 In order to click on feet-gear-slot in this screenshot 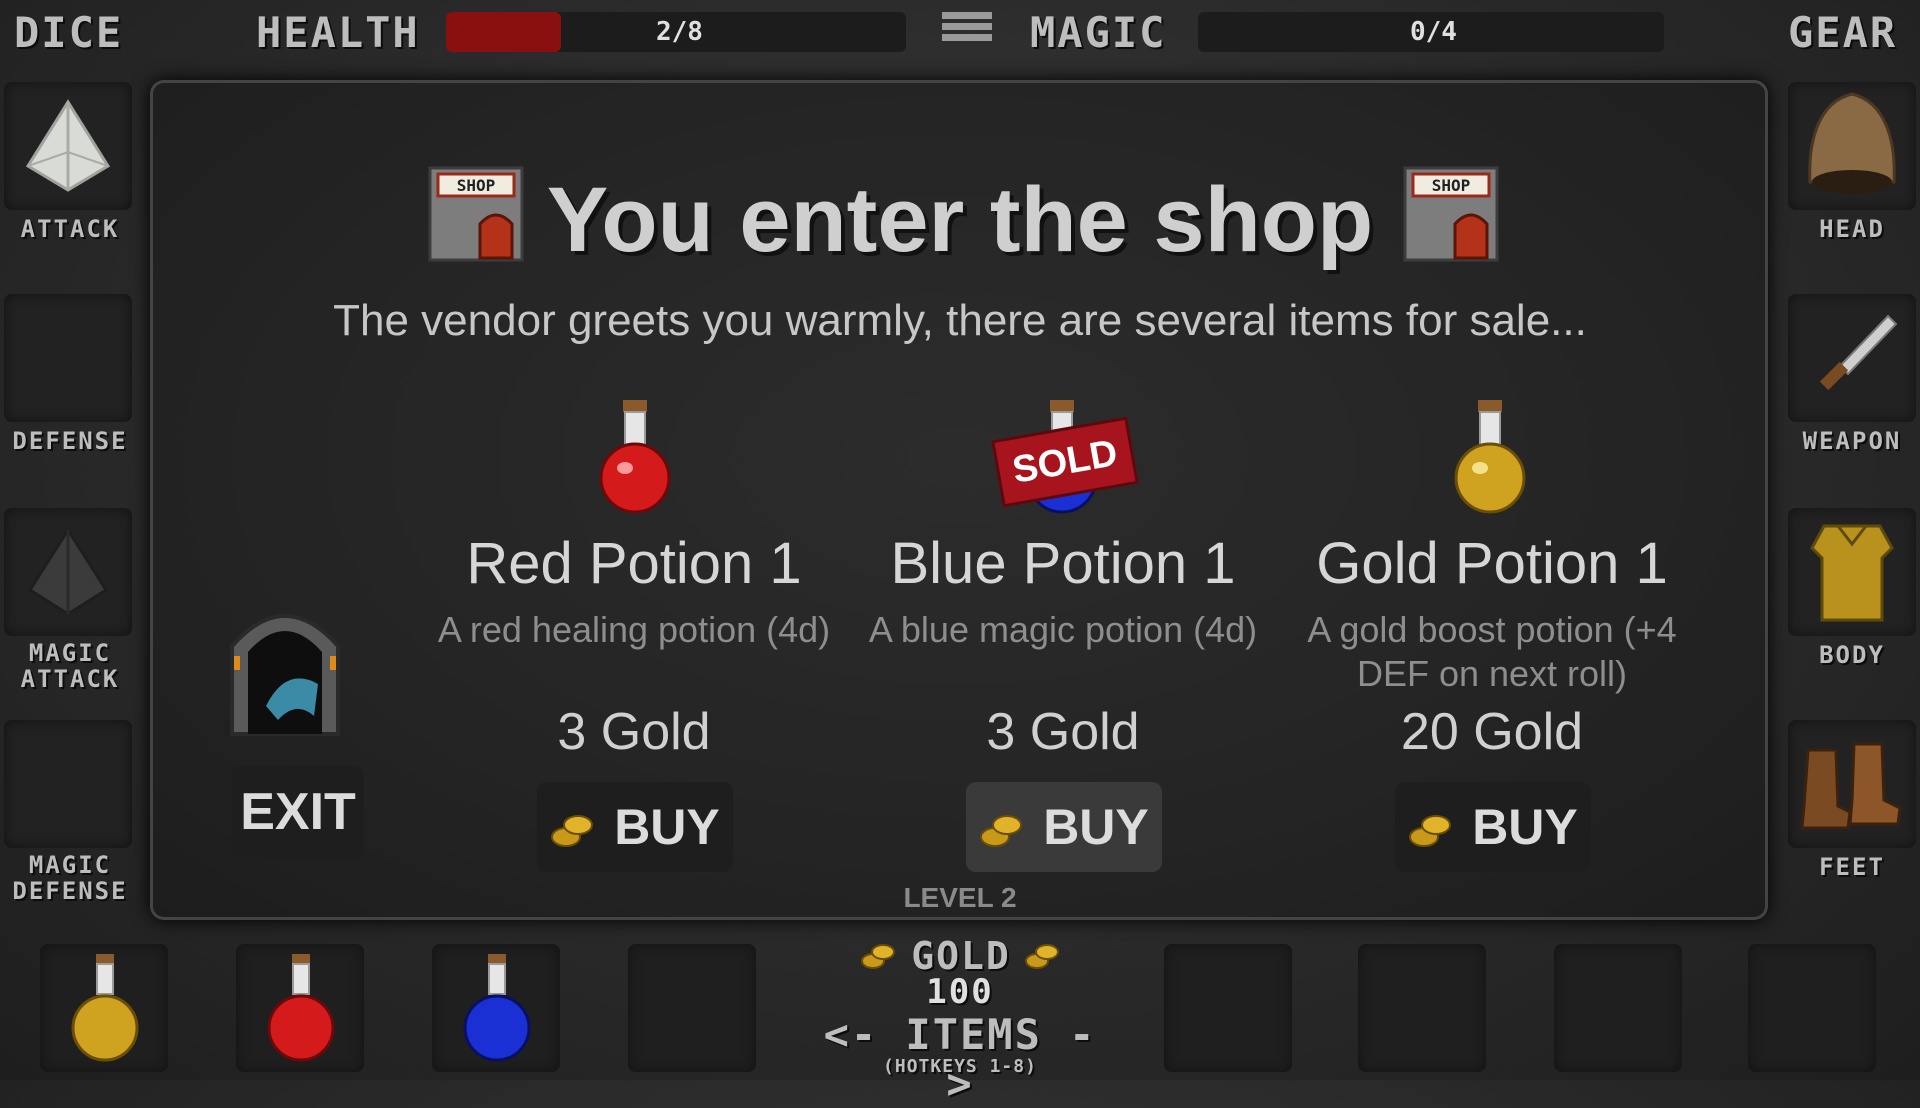, I will do `click(1852, 784)`.